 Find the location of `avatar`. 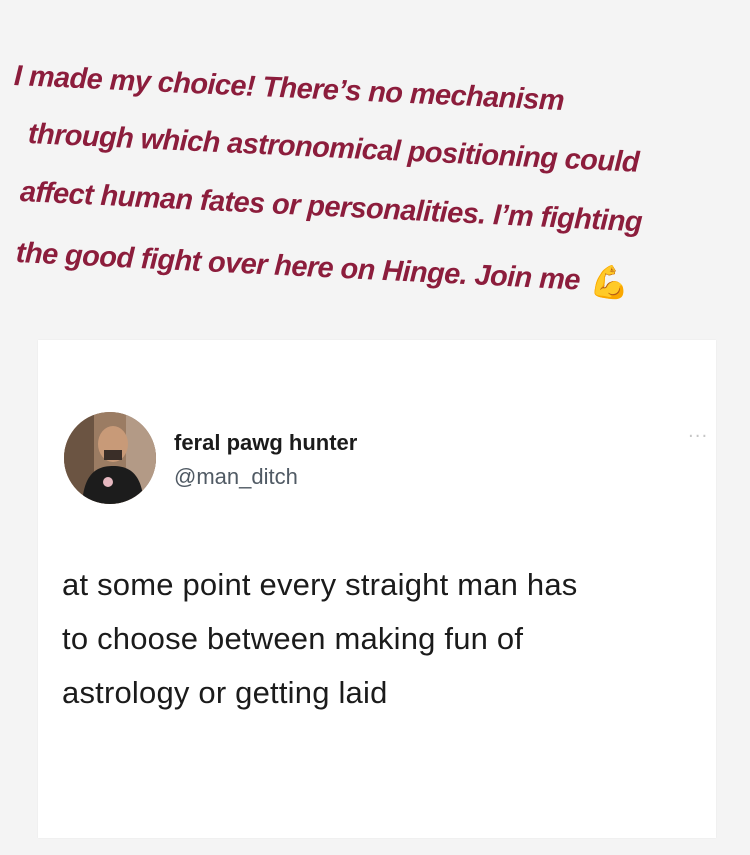

avatar is located at coordinates (110, 458).